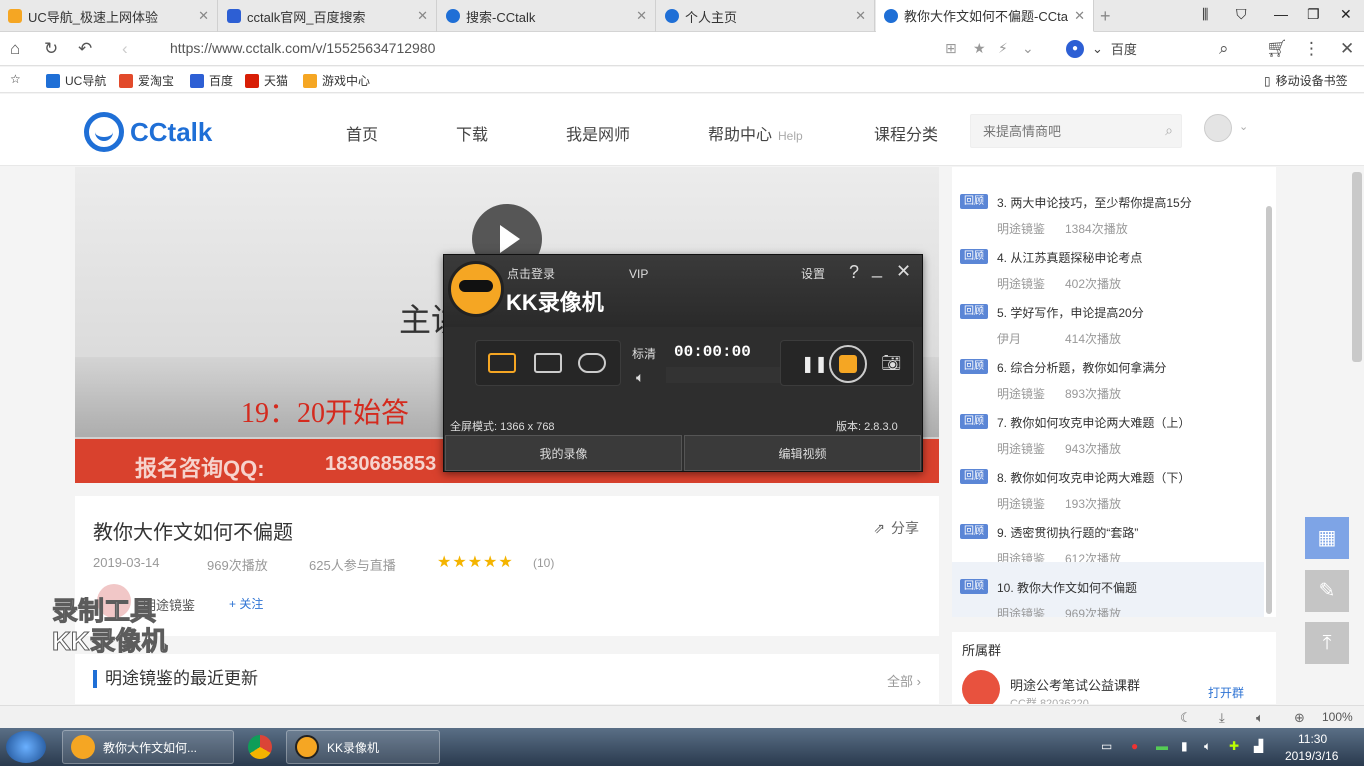 The width and height of the screenshot is (1364, 766). Describe the element at coordinates (592, 363) in the screenshot. I see `game-mode-icon` at that location.